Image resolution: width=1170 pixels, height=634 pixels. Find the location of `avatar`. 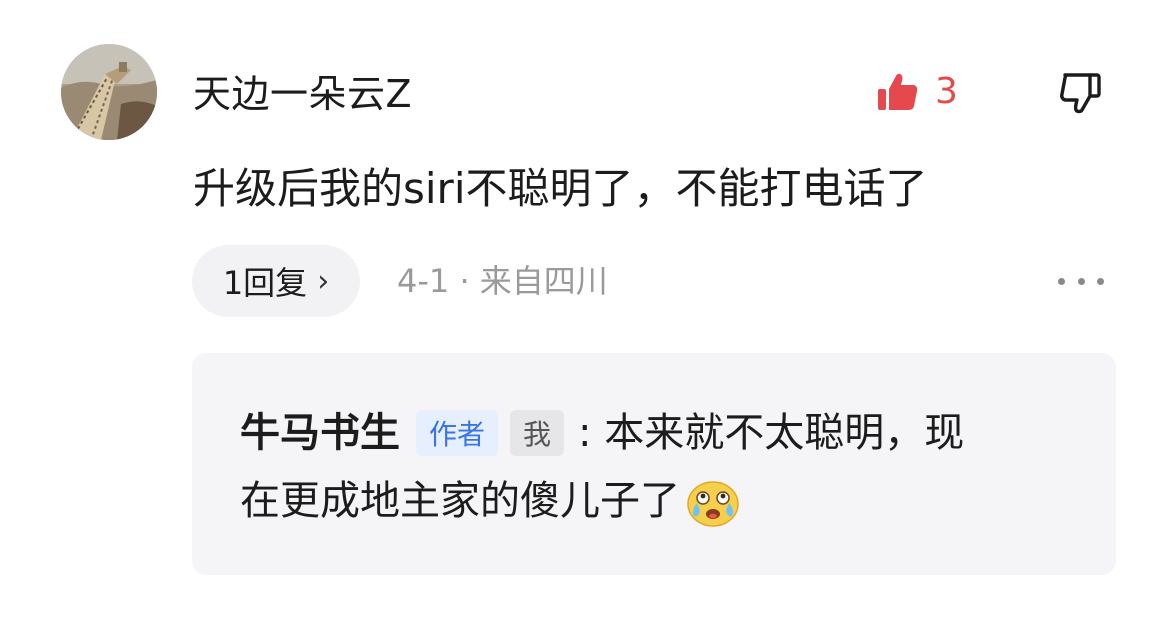

avatar is located at coordinates (109, 92).